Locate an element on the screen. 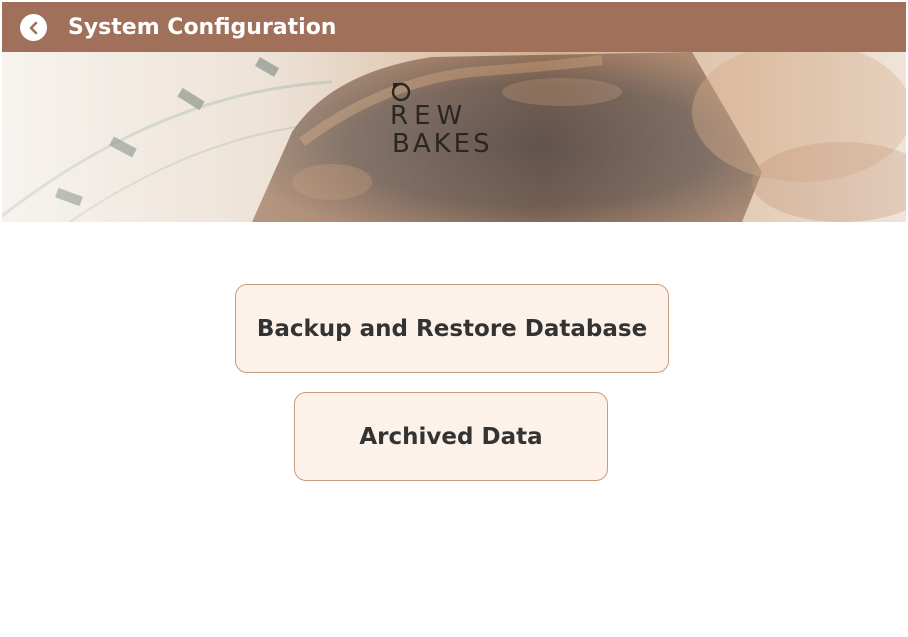 This screenshot has height=637, width=908. archived-data-button: Archived Data is located at coordinates (451, 436).